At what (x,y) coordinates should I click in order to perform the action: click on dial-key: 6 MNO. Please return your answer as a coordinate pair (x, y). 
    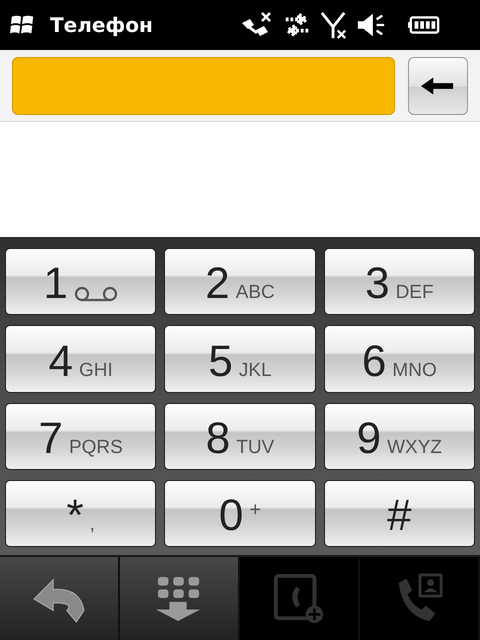
    Looking at the image, I should click on (399, 358).